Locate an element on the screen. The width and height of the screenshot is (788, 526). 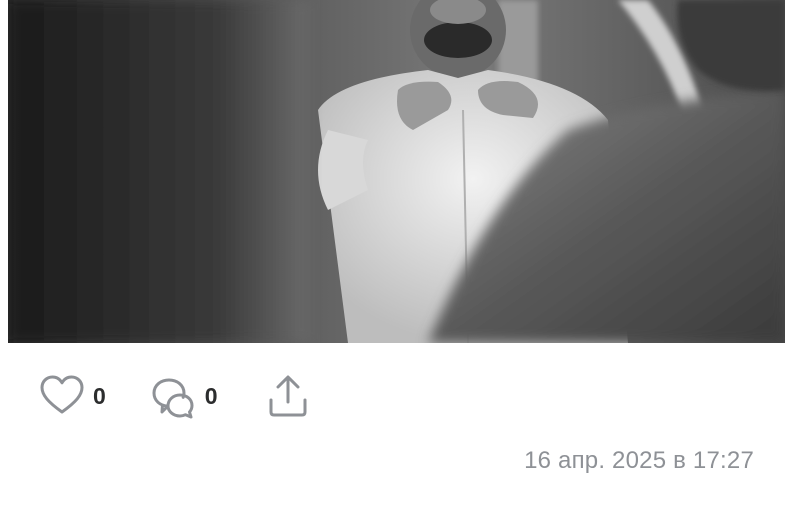
post-actions-bar: 0 0 is located at coordinates (175, 396).